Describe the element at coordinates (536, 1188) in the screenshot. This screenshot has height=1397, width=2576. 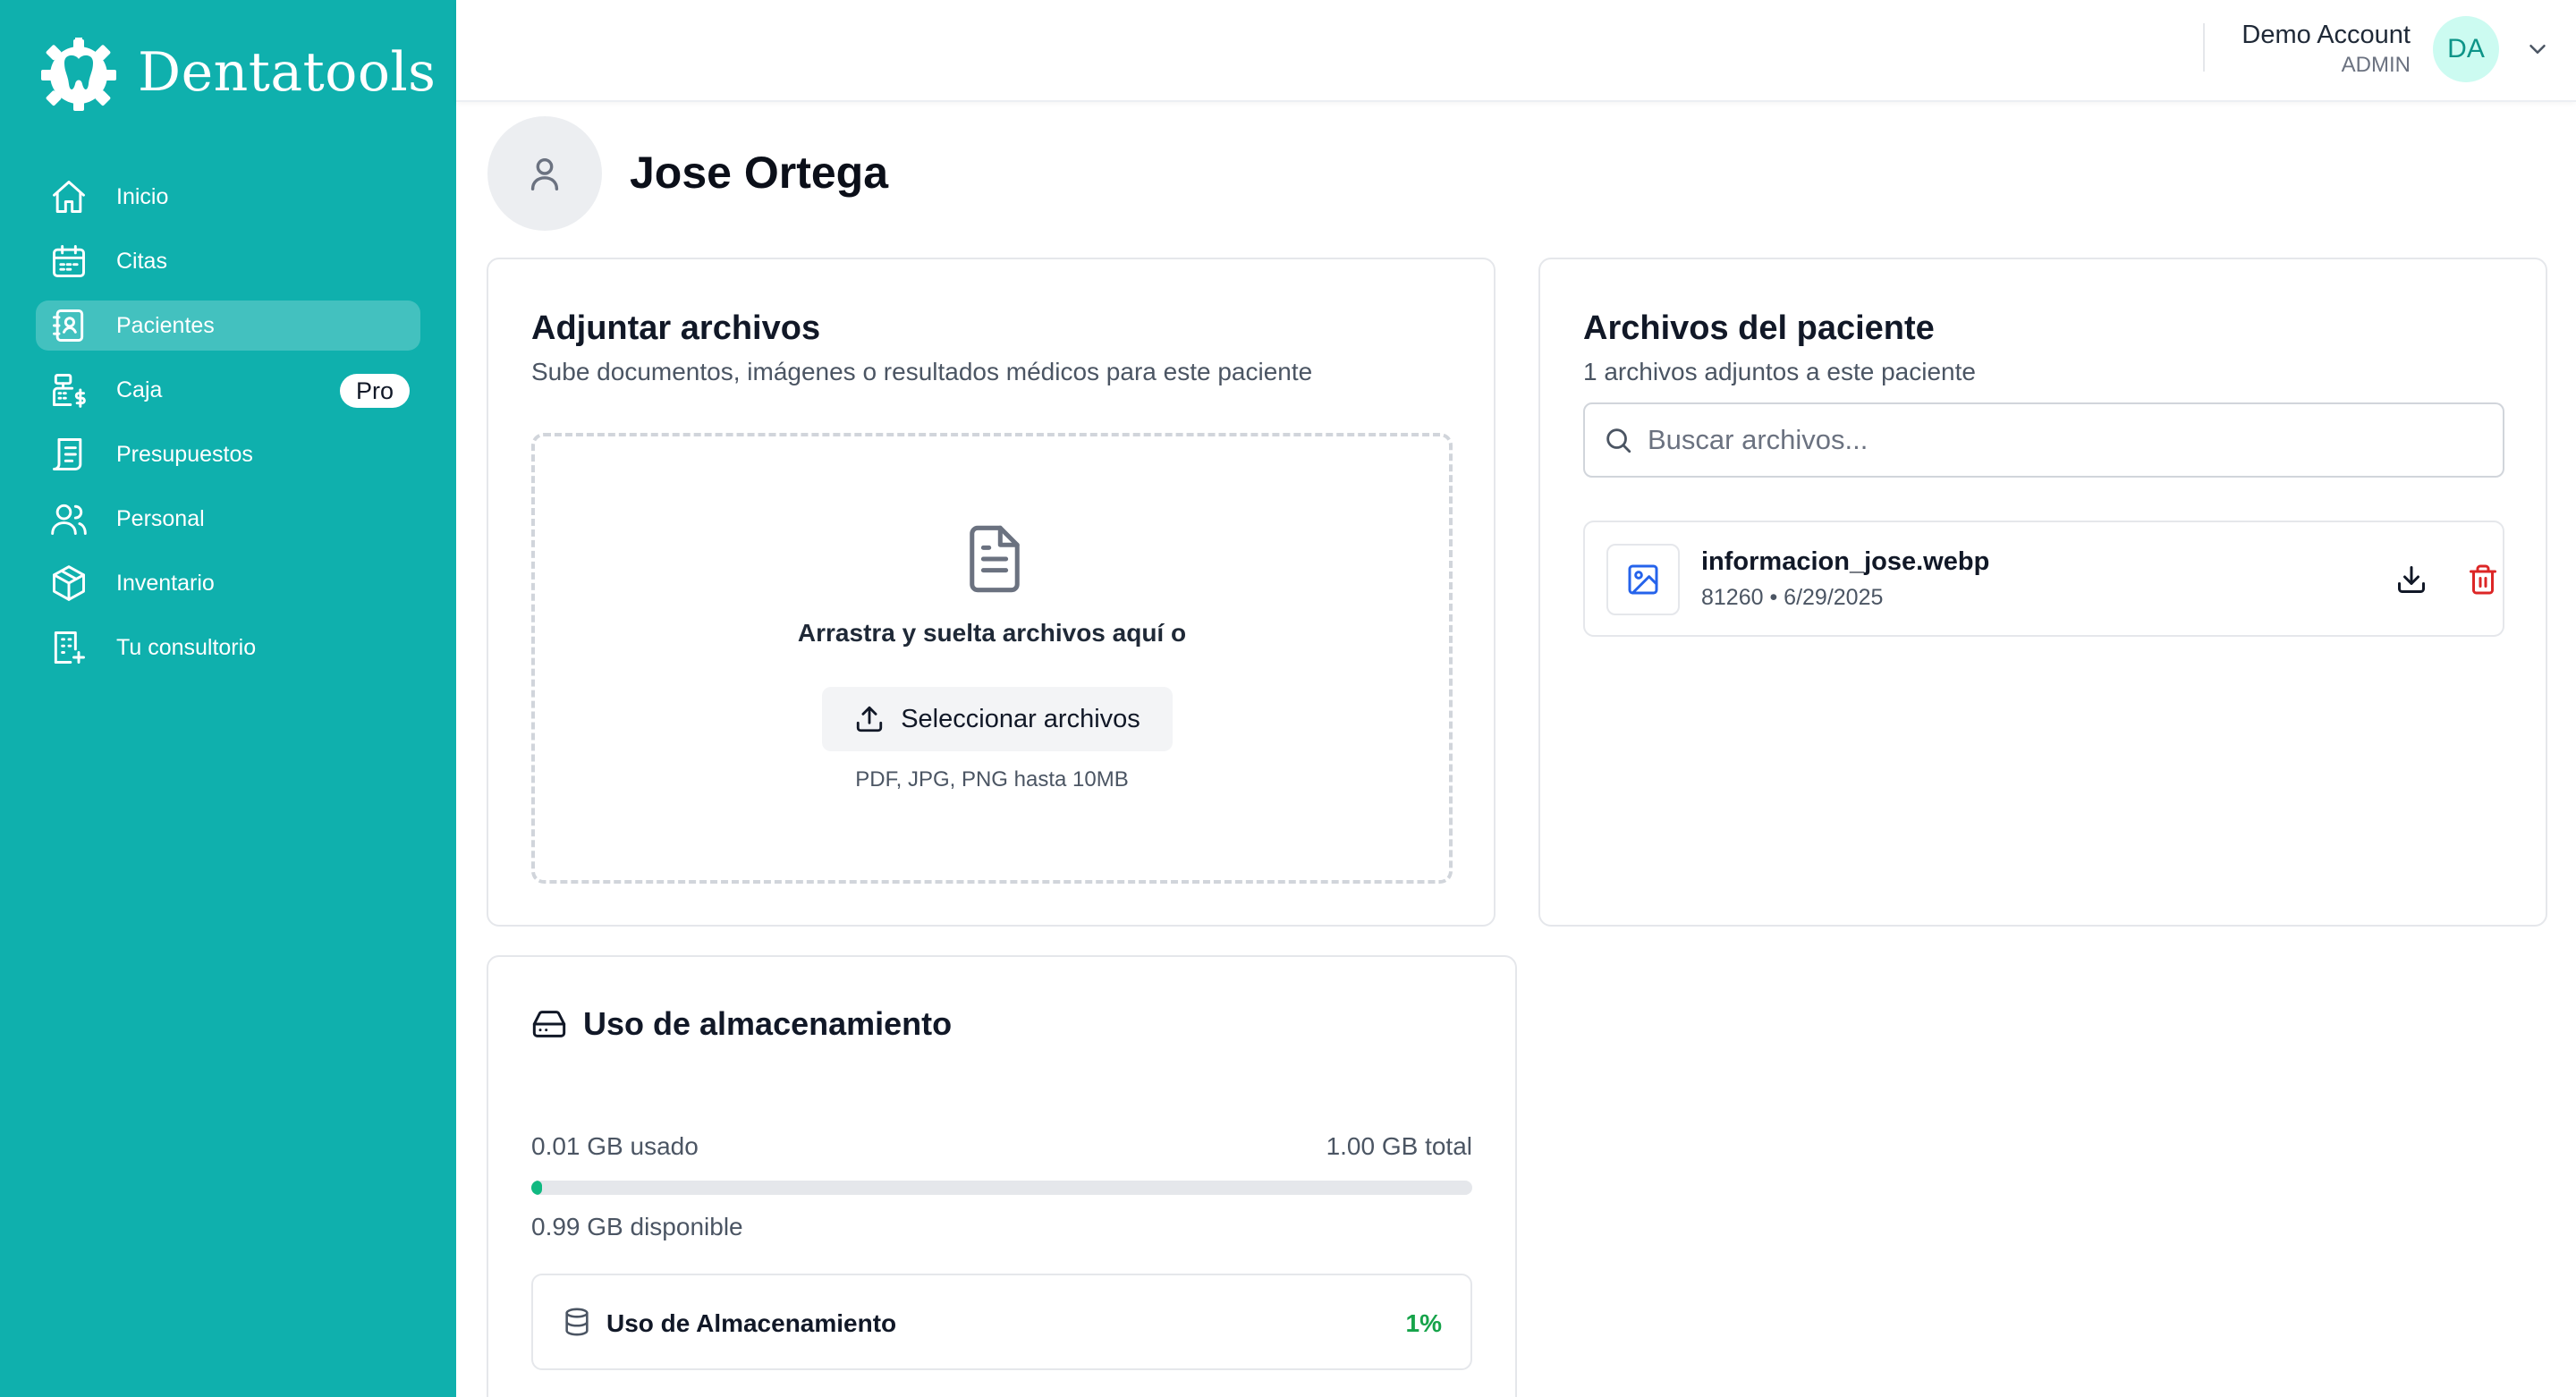
I see `storage-progress-fill` at that location.